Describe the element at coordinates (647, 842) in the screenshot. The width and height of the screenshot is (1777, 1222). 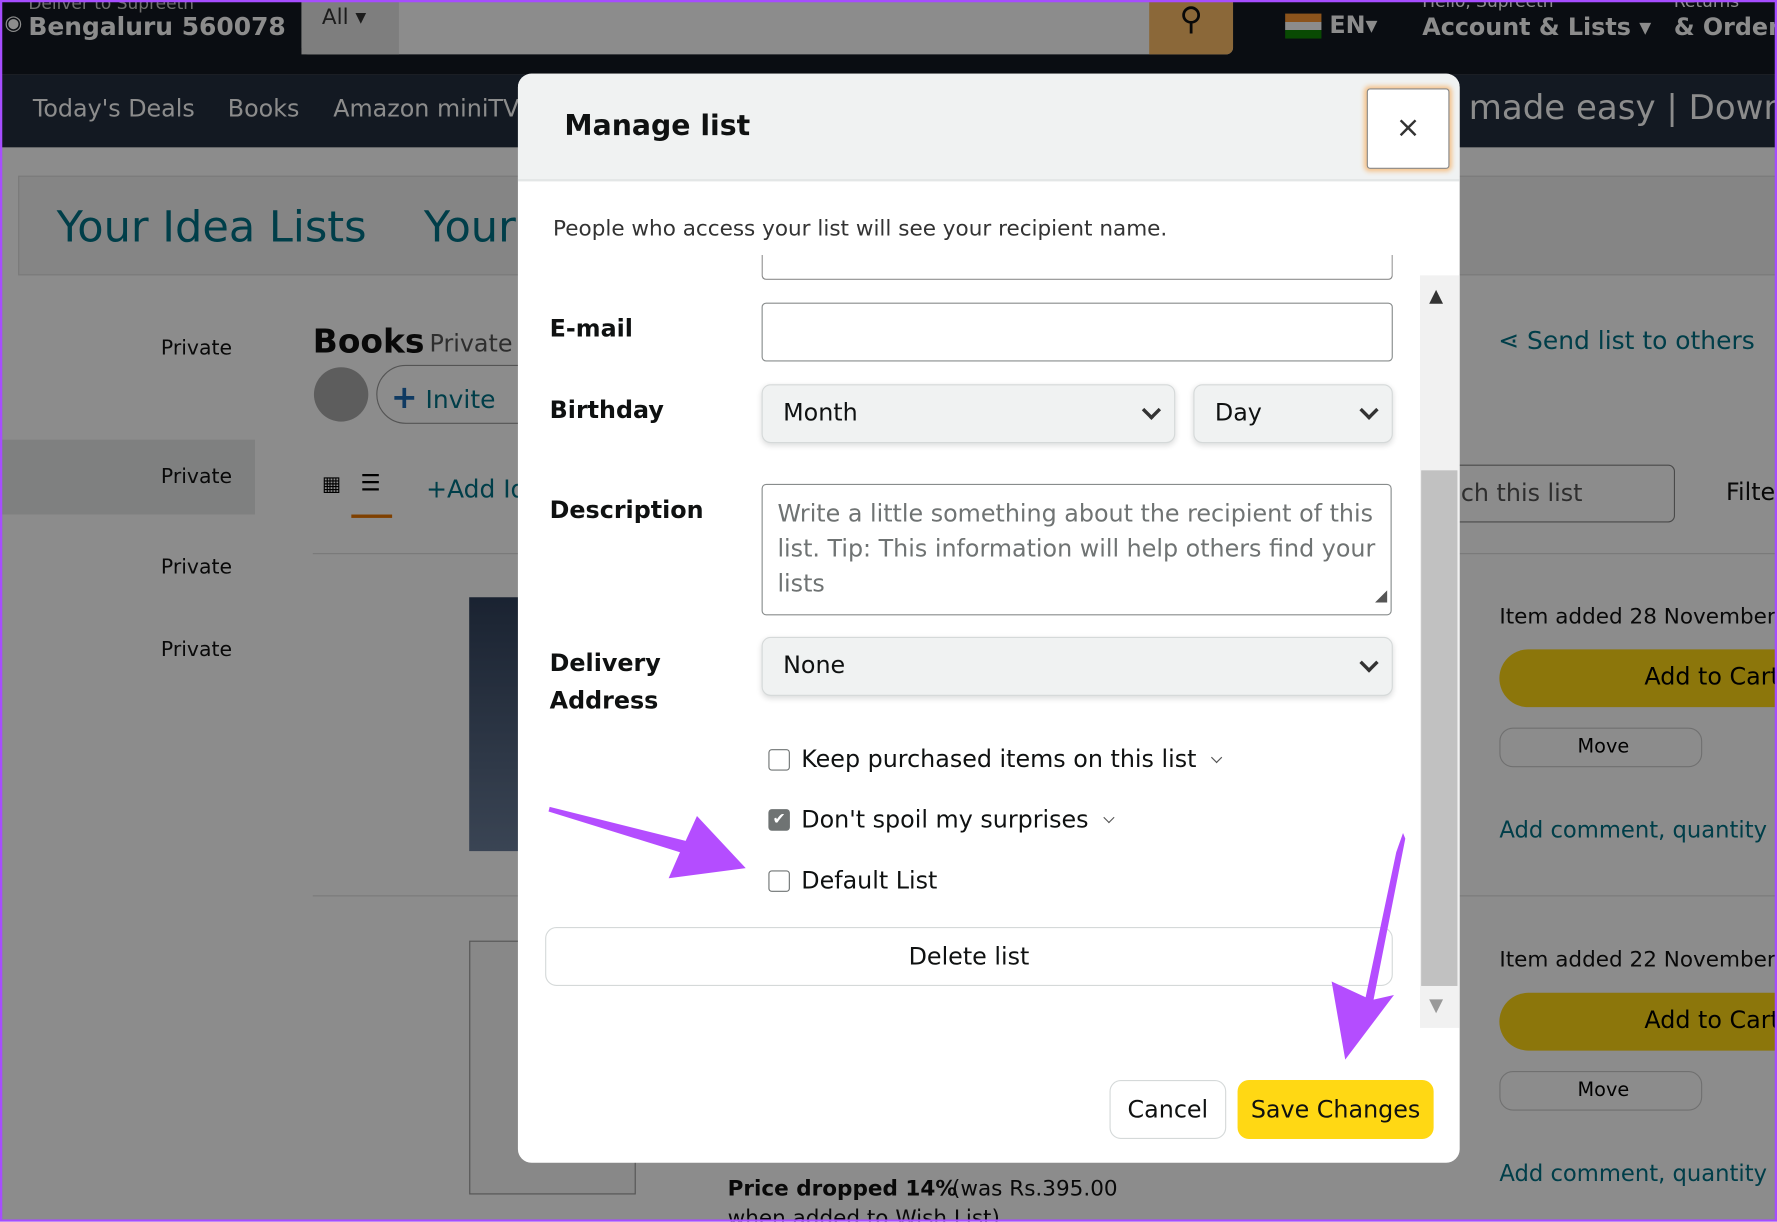
I see `arrow-to-default-list` at that location.